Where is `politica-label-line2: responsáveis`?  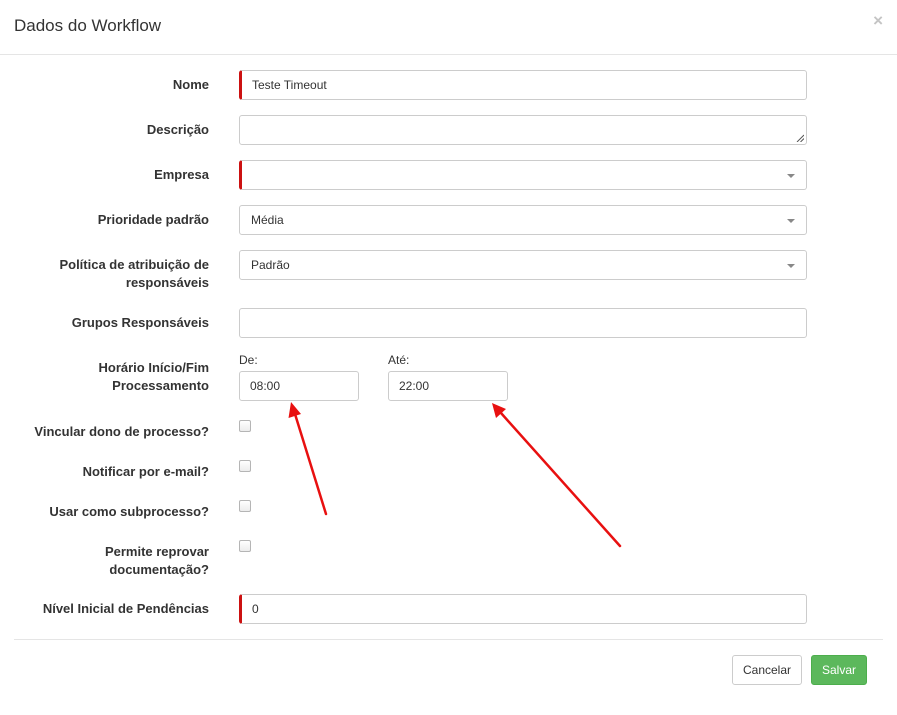
politica-label-line2: responsáveis is located at coordinates (167, 282).